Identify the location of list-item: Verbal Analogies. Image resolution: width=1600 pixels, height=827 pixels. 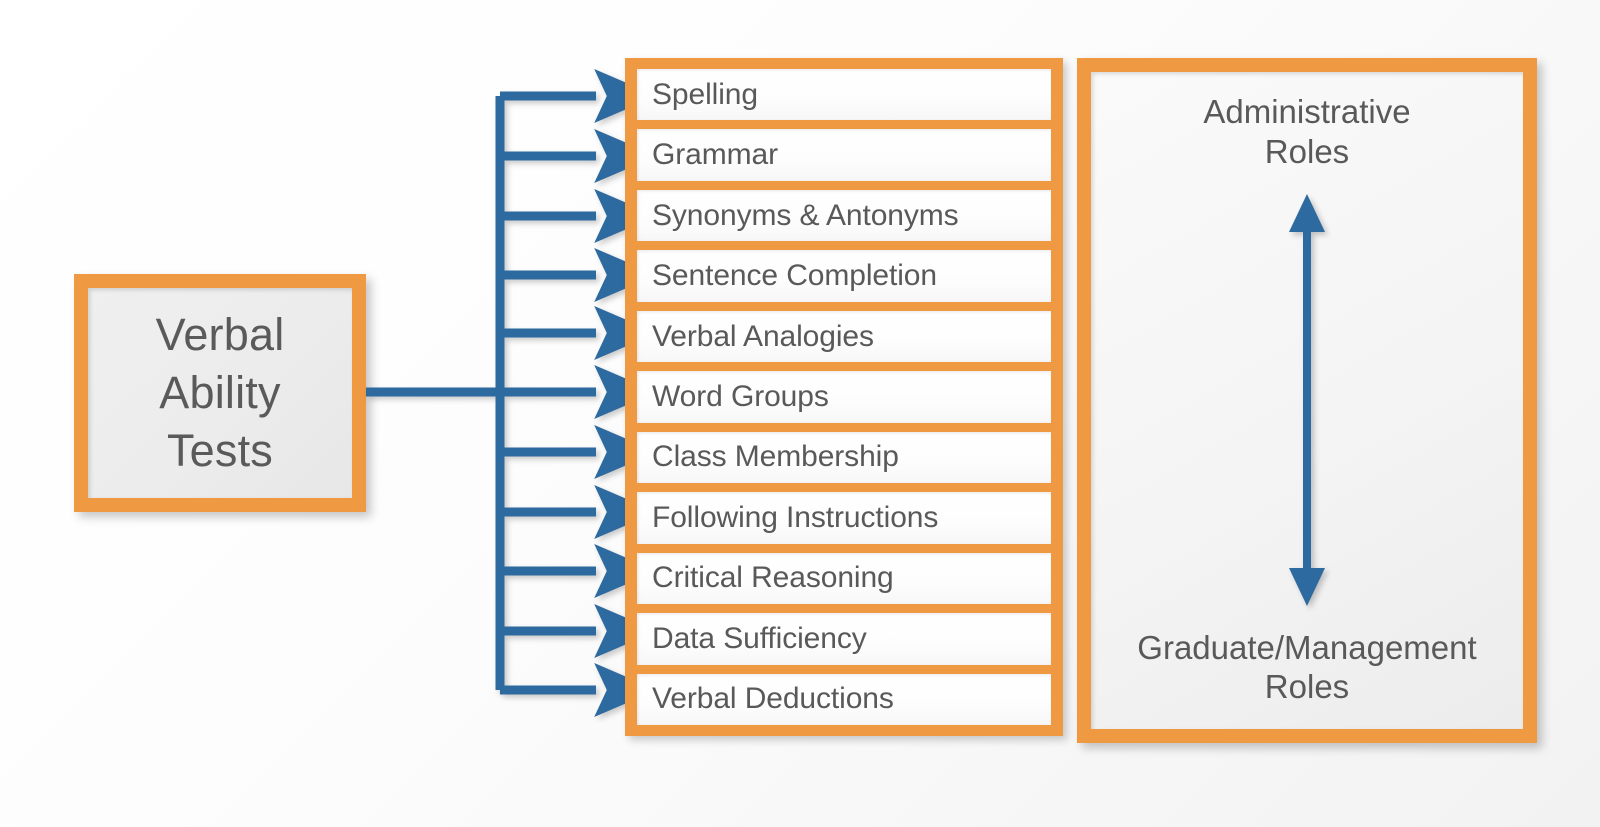
(844, 336).